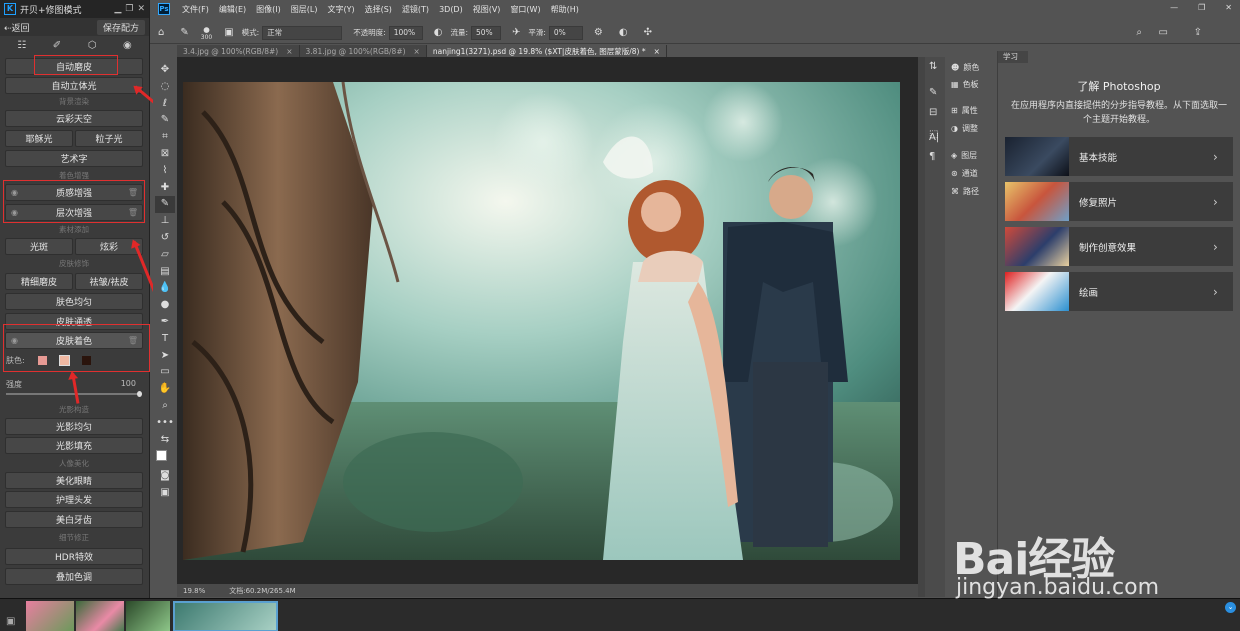  I want to click on menu-filter: 滤镜(T), so click(415, 9).